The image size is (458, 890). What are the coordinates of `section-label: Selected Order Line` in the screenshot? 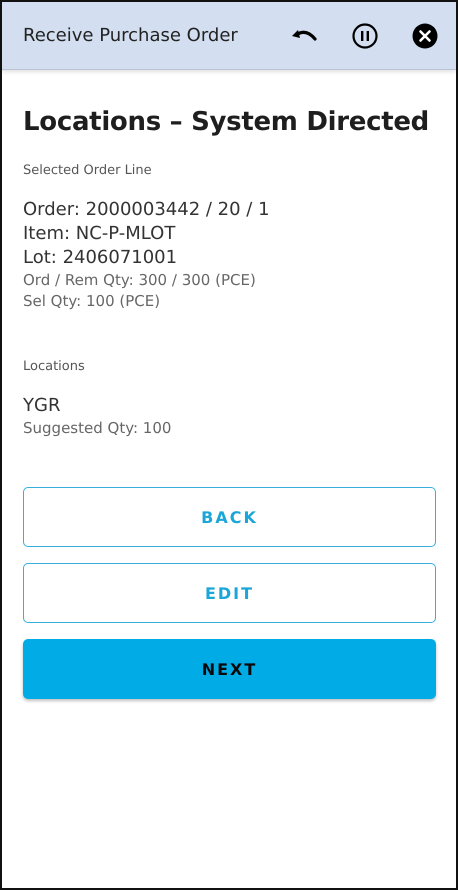 It's located at (88, 170).